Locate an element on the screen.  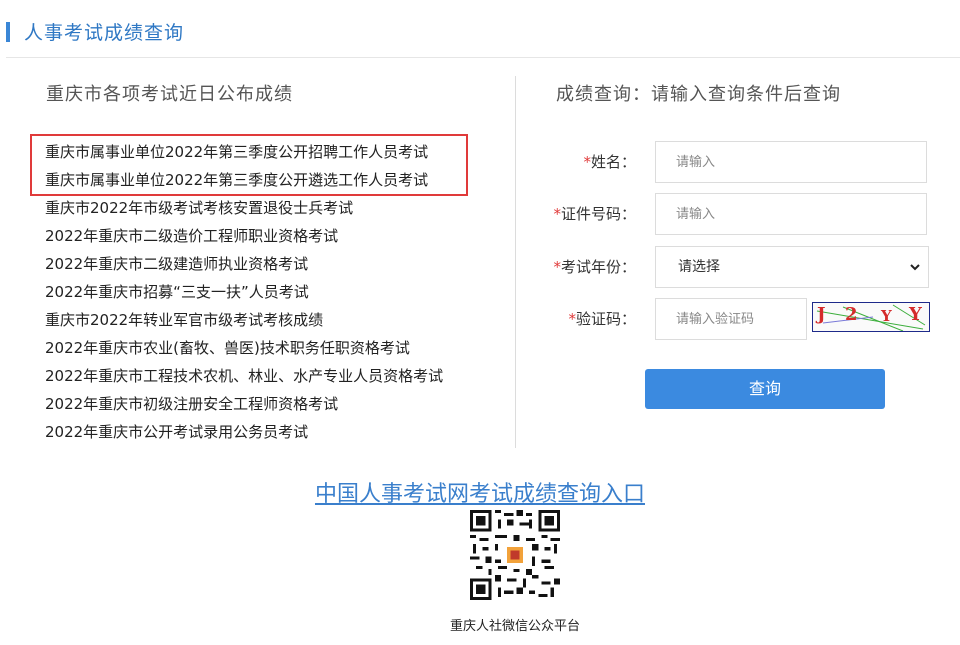
cpta-portal-link: 中国人事考试网考试成绩查询入口 is located at coordinates (480, 492).